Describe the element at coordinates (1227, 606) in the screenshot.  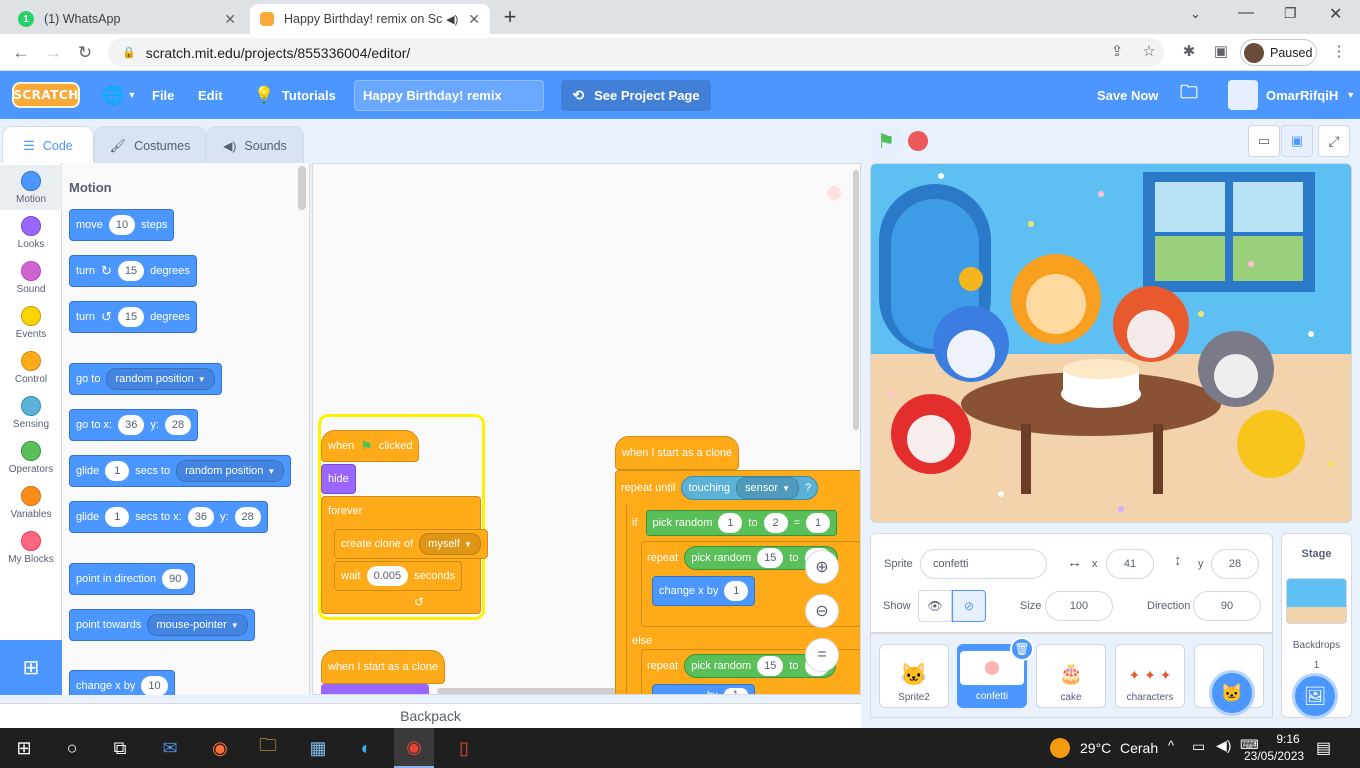
I see `direction-input: 90` at that location.